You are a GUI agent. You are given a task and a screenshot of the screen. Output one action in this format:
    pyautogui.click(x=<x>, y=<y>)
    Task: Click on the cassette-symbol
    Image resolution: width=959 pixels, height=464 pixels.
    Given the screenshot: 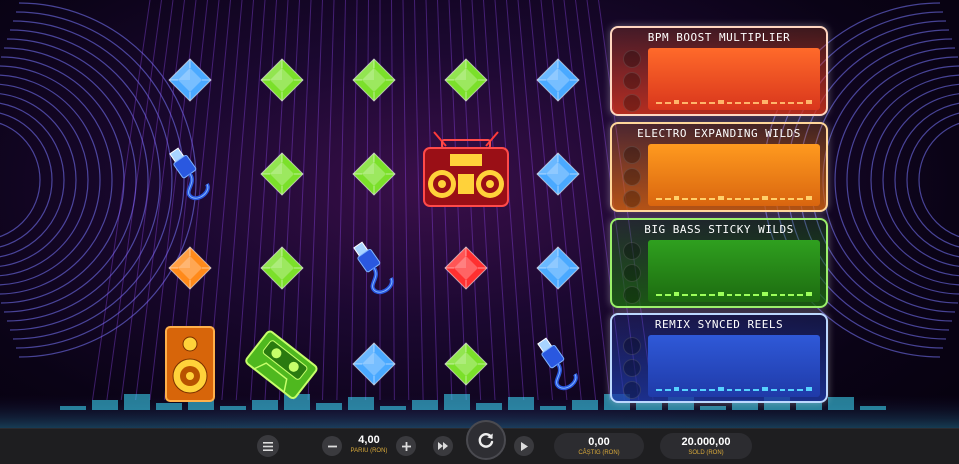 What is the action you would take?
    pyautogui.click(x=282, y=364)
    